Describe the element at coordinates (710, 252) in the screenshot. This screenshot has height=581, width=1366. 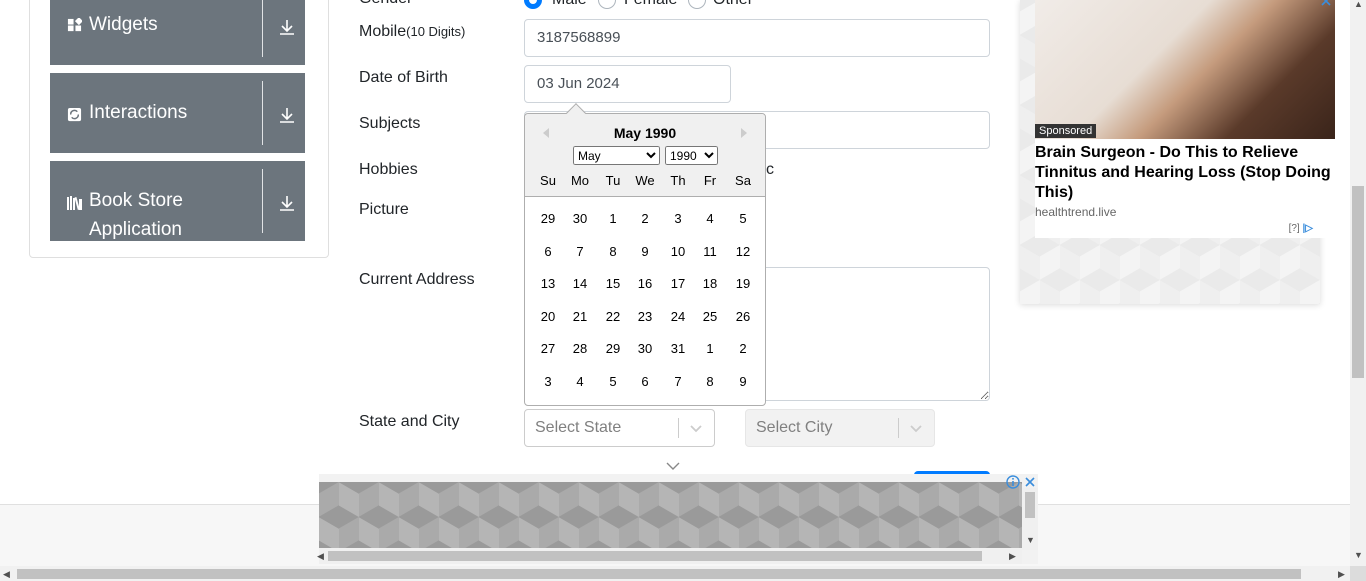
I see `calendar-day: 11` at that location.